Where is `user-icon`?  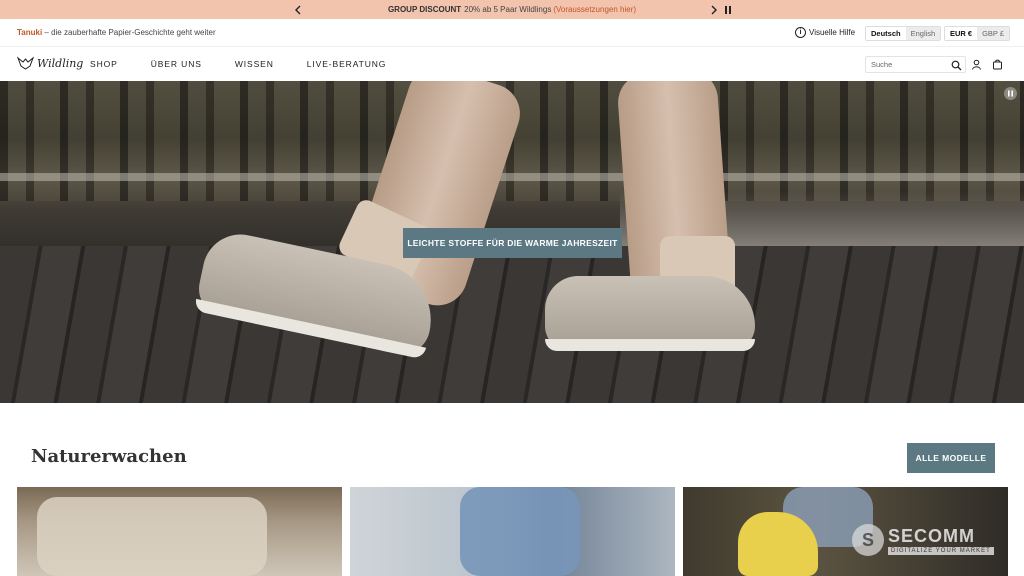
user-icon is located at coordinates (976, 64).